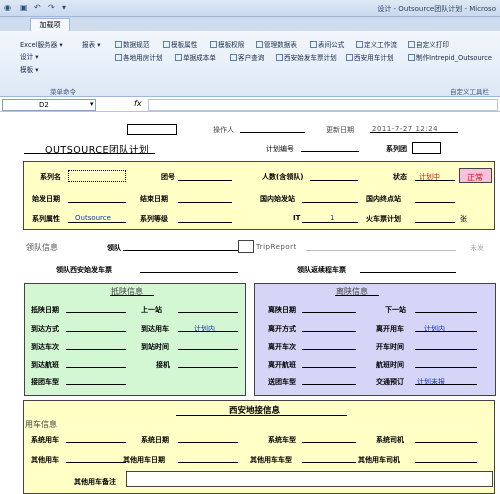 This screenshot has width=500, height=494. Describe the element at coordinates (195, 57) in the screenshot. I see `cost-sheet-button: 单据成本单` at that location.